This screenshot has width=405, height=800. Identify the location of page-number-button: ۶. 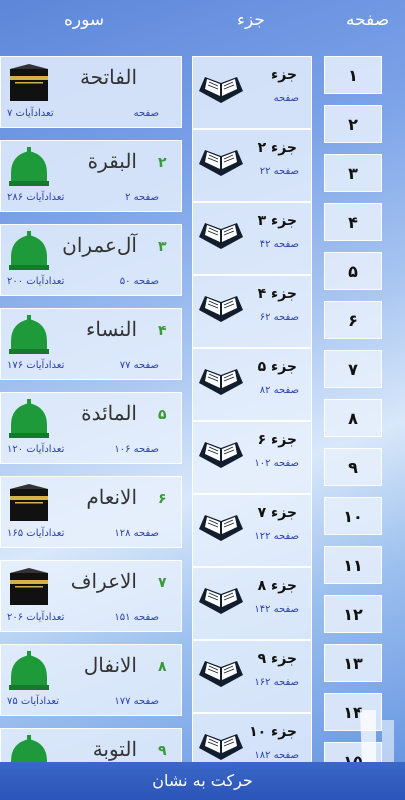
(353, 320).